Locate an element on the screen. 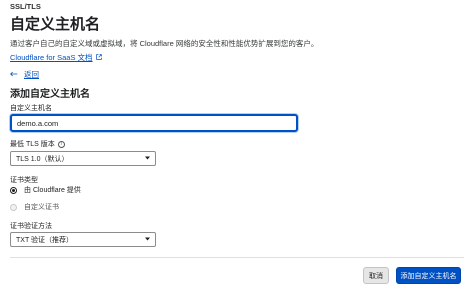 Image resolution: width=474 pixels, height=294 pixels. cancel-button: 取消 is located at coordinates (376, 275).